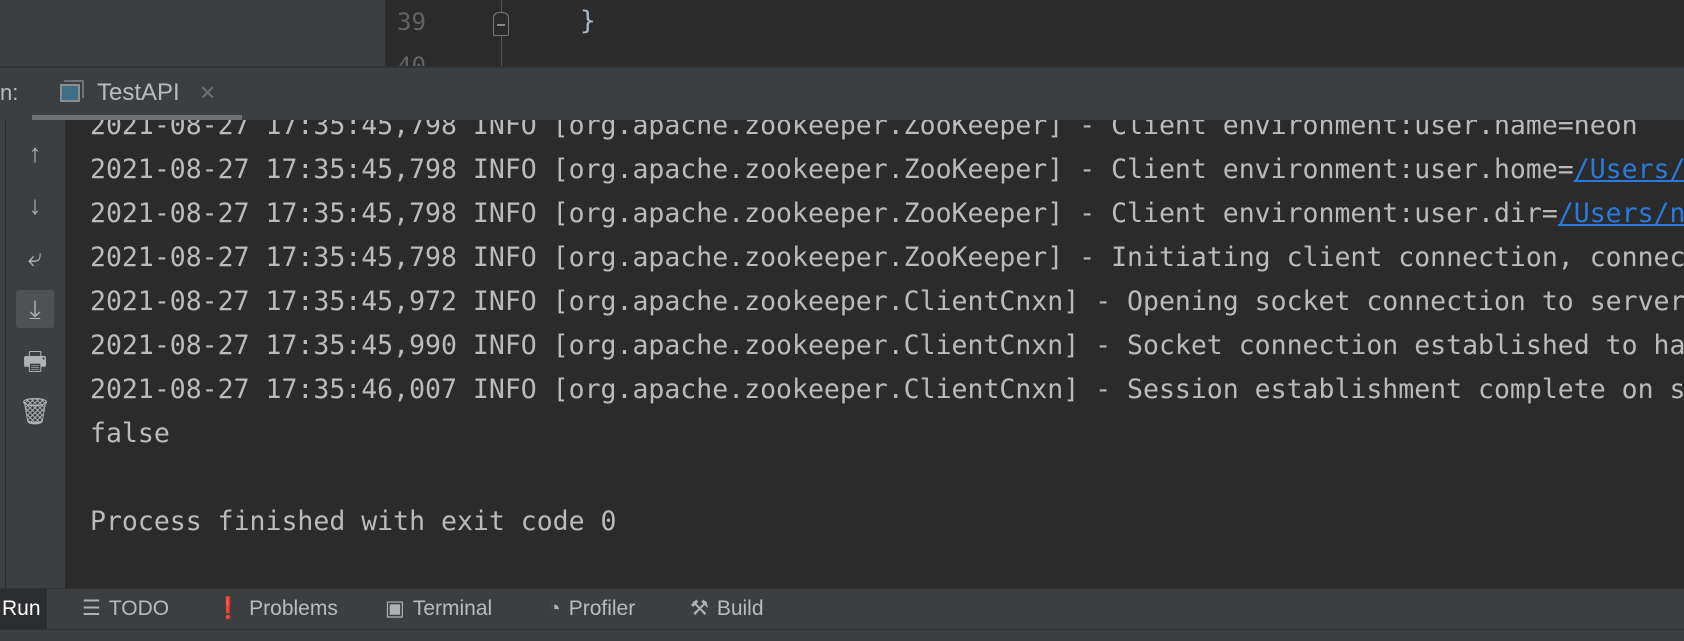  What do you see at coordinates (293, 608) in the screenshot?
I see `tool-window-label: Problems` at bounding box center [293, 608].